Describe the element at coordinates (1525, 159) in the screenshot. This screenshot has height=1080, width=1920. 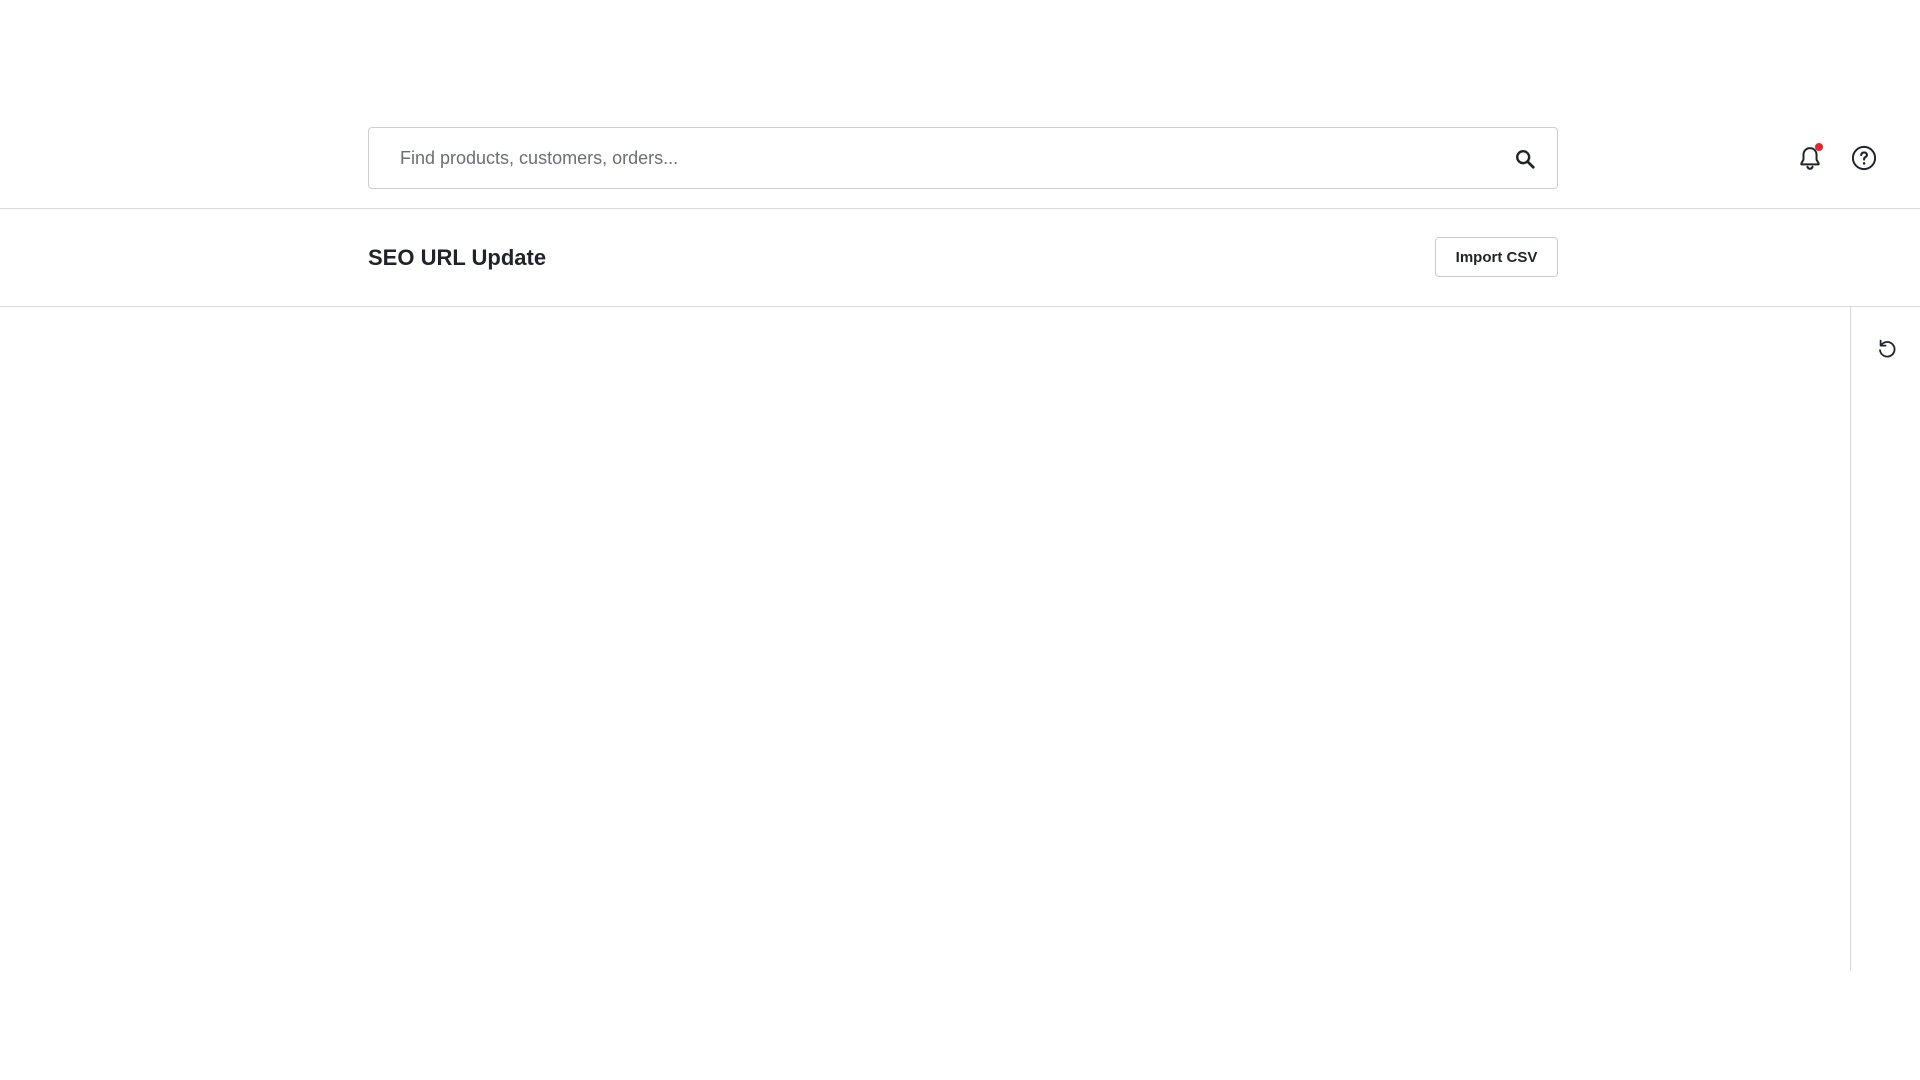
I see `search-icon` at that location.